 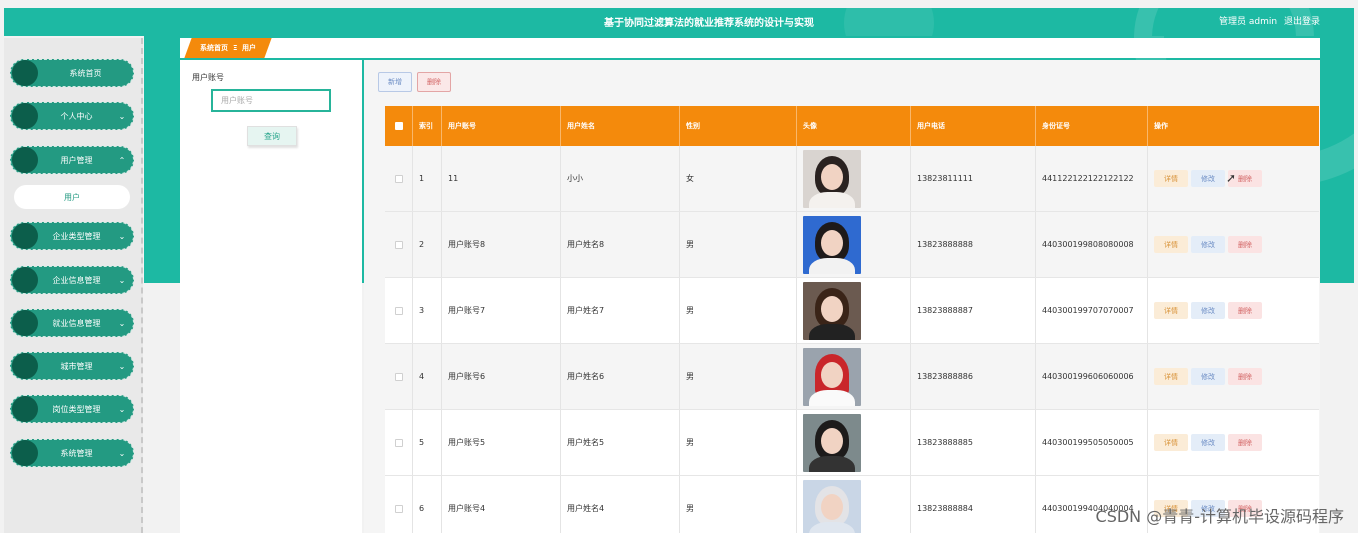 I want to click on row-index: 1, so click(x=427, y=178).